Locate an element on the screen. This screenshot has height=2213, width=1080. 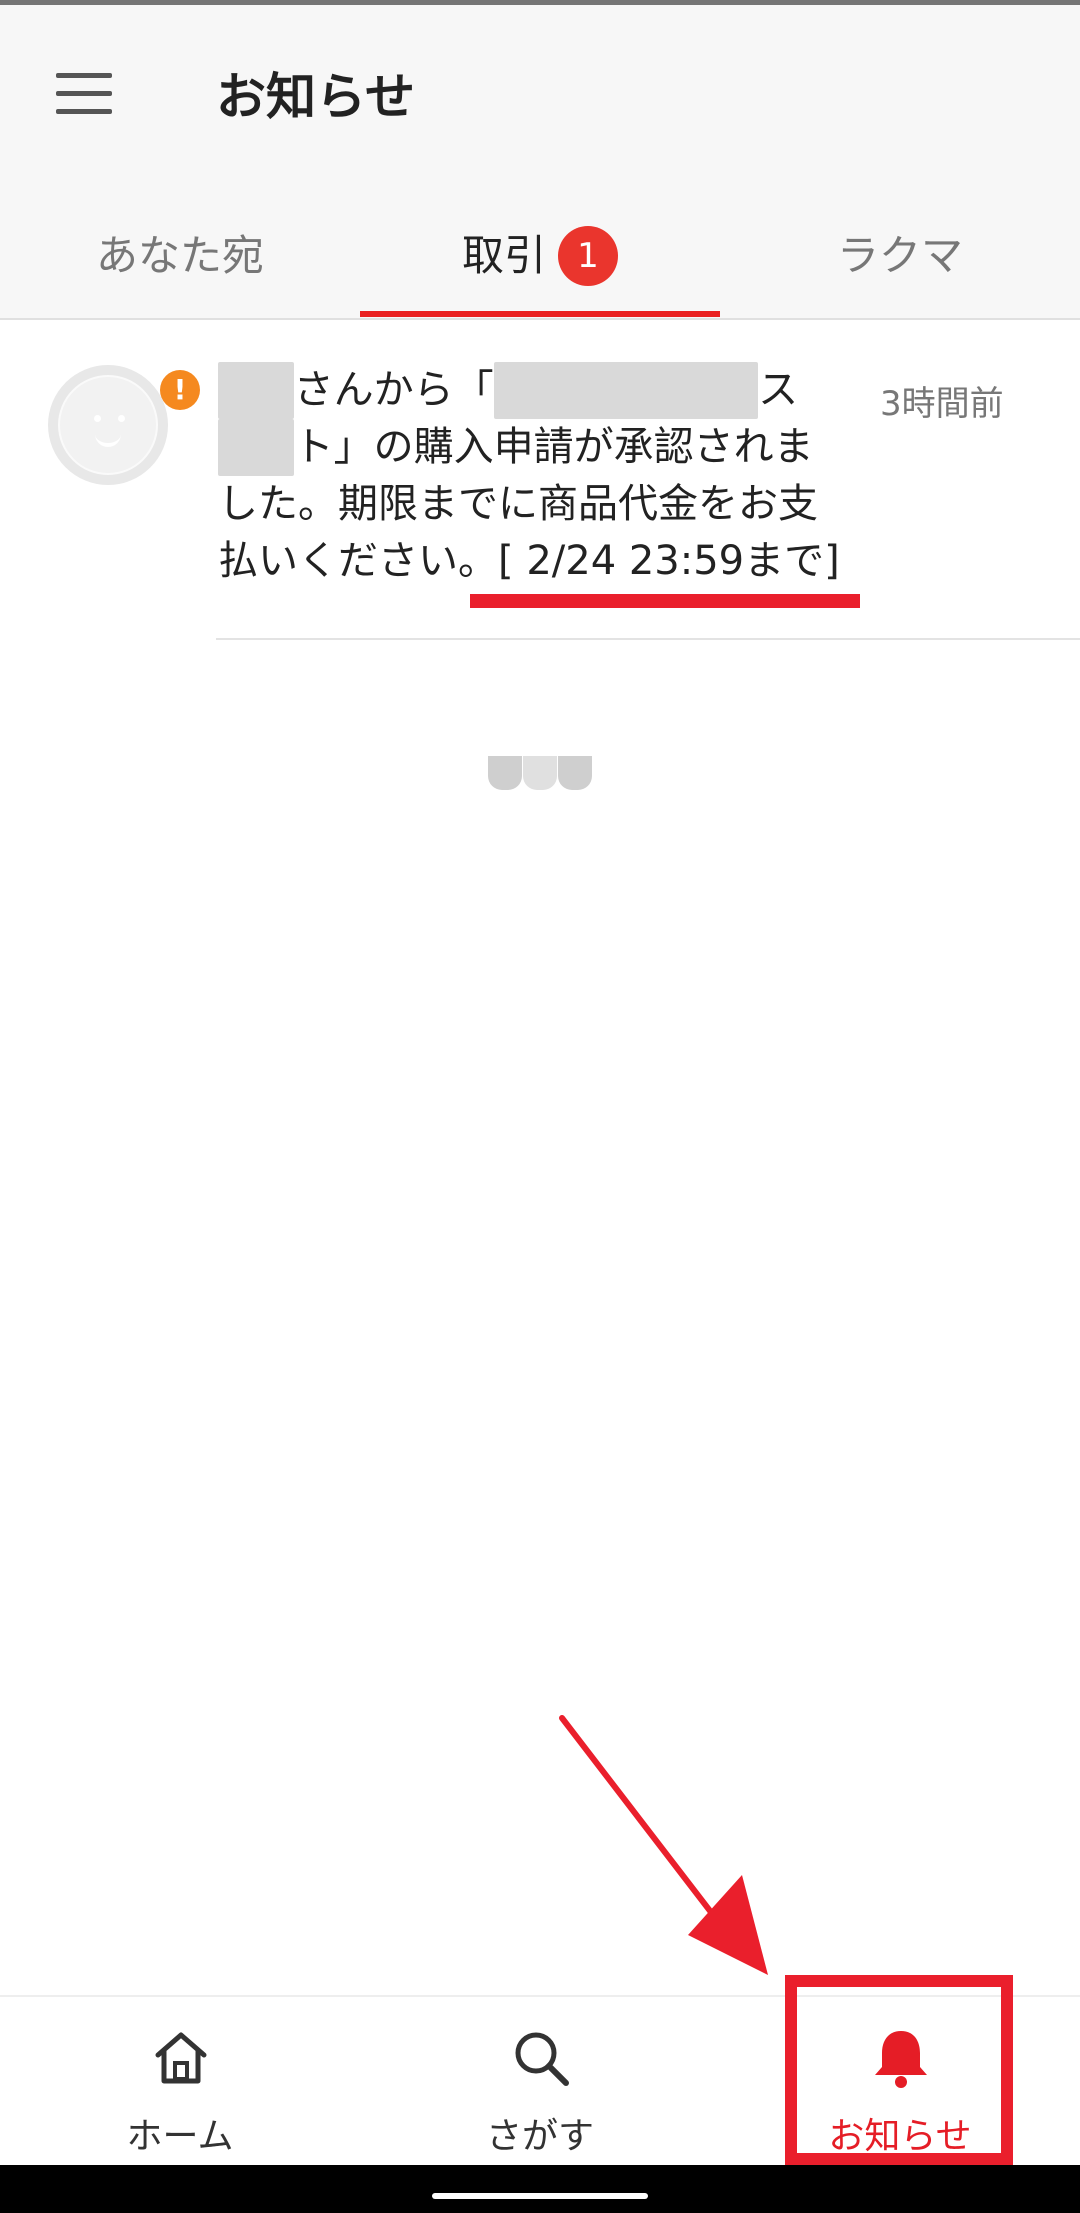
deadline-text: [ 2/24 23:59まで] is located at coordinates (669, 561).